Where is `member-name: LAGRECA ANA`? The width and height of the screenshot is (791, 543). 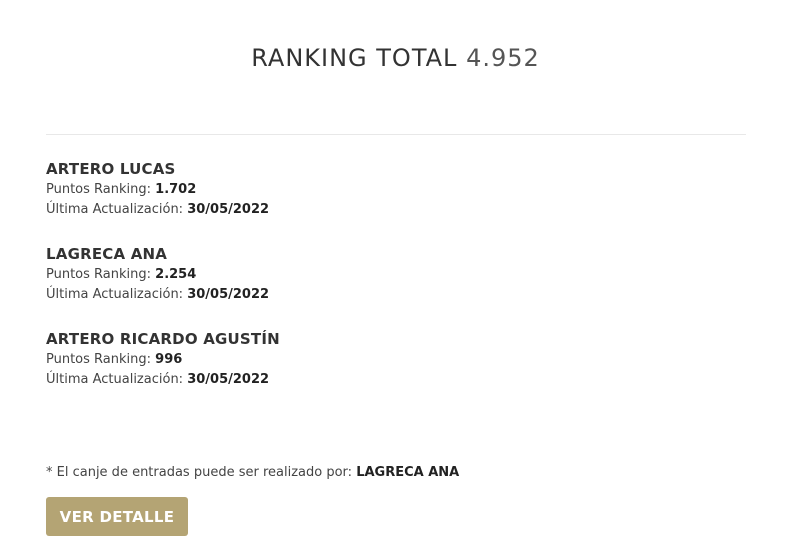 member-name: LAGRECA ANA is located at coordinates (107, 254).